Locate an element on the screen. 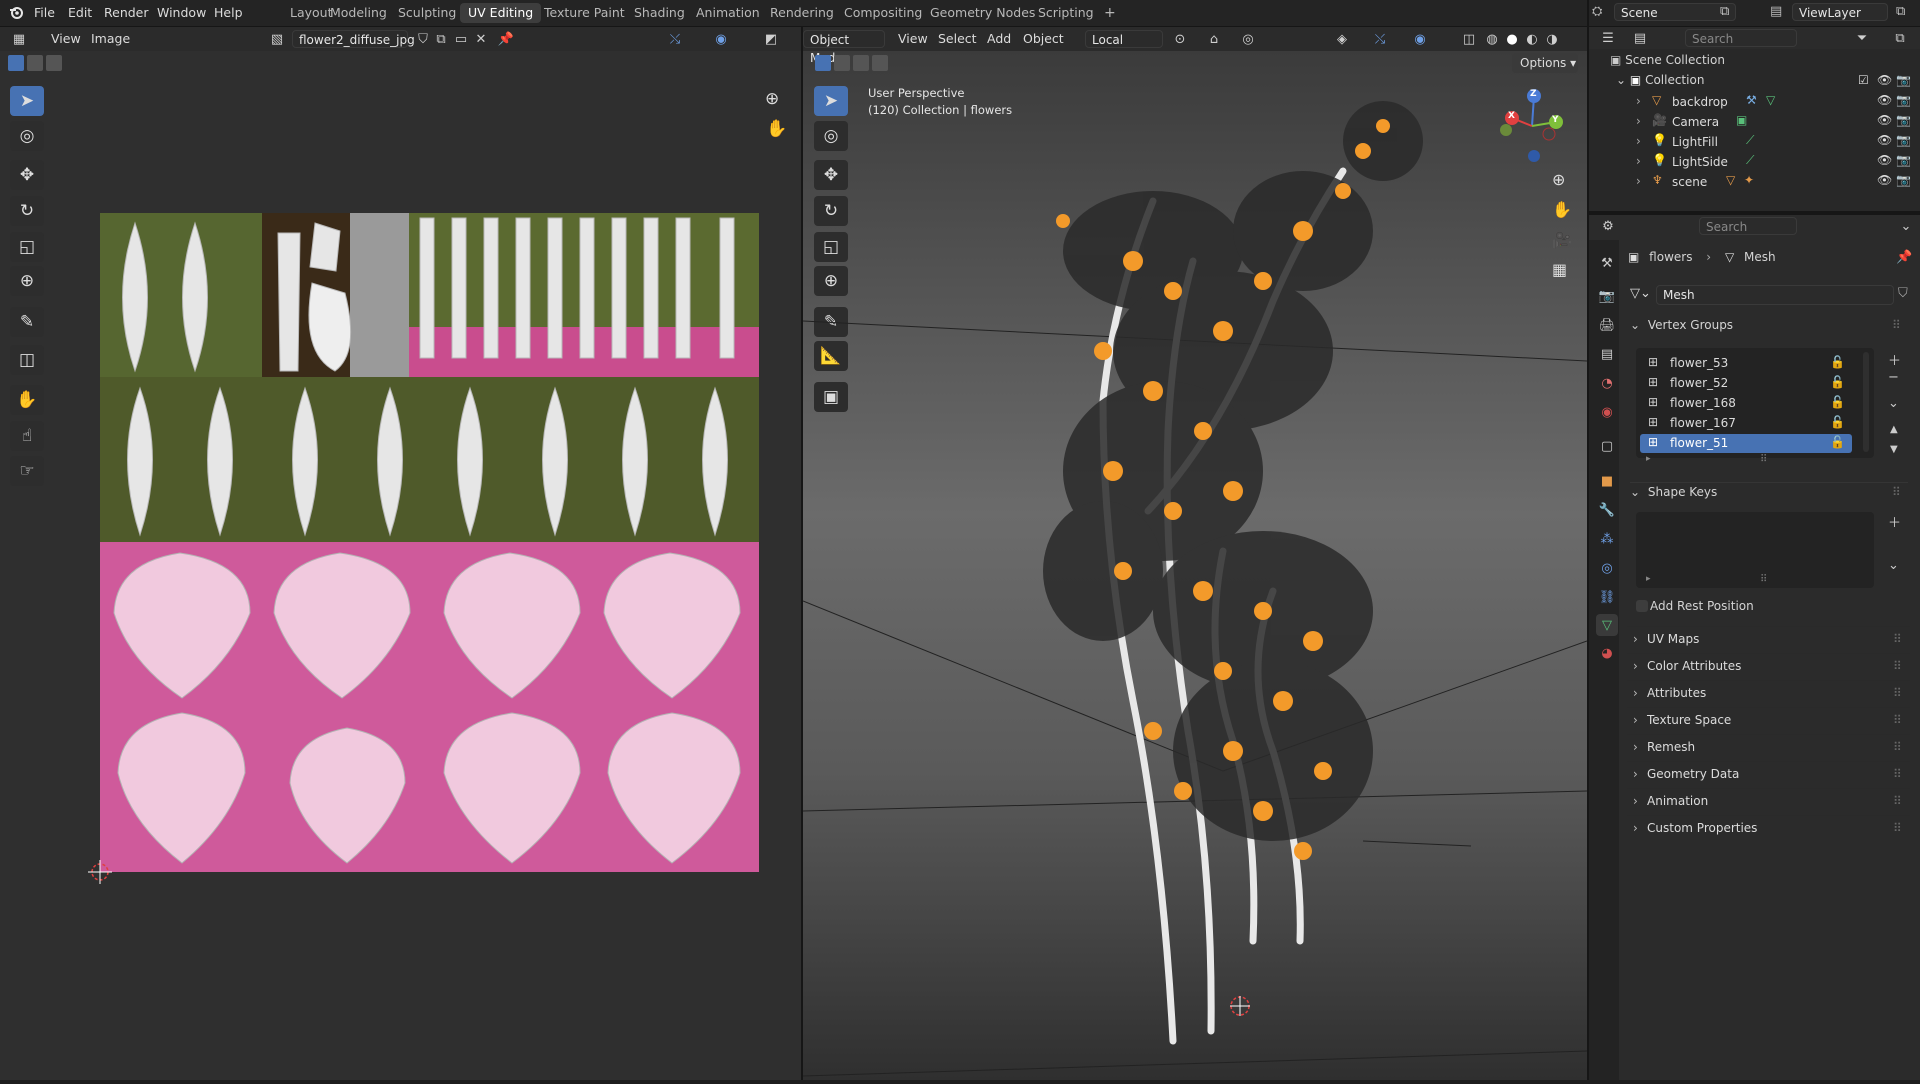 The width and height of the screenshot is (1920, 1084). solid-shading-icon: ● is located at coordinates (1512, 39).